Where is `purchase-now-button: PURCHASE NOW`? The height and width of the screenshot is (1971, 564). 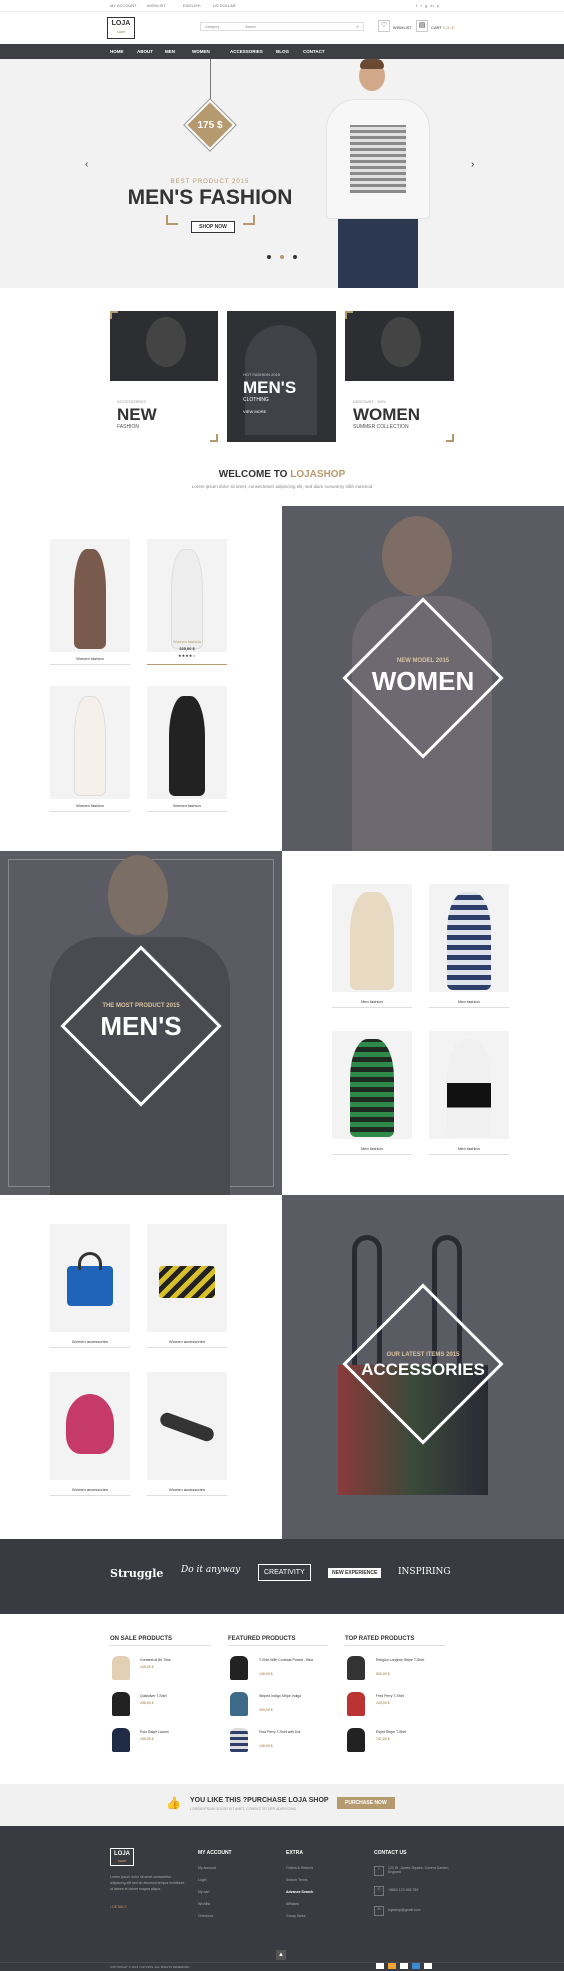
purchase-now-button: PURCHASE NOW is located at coordinates (366, 1803).